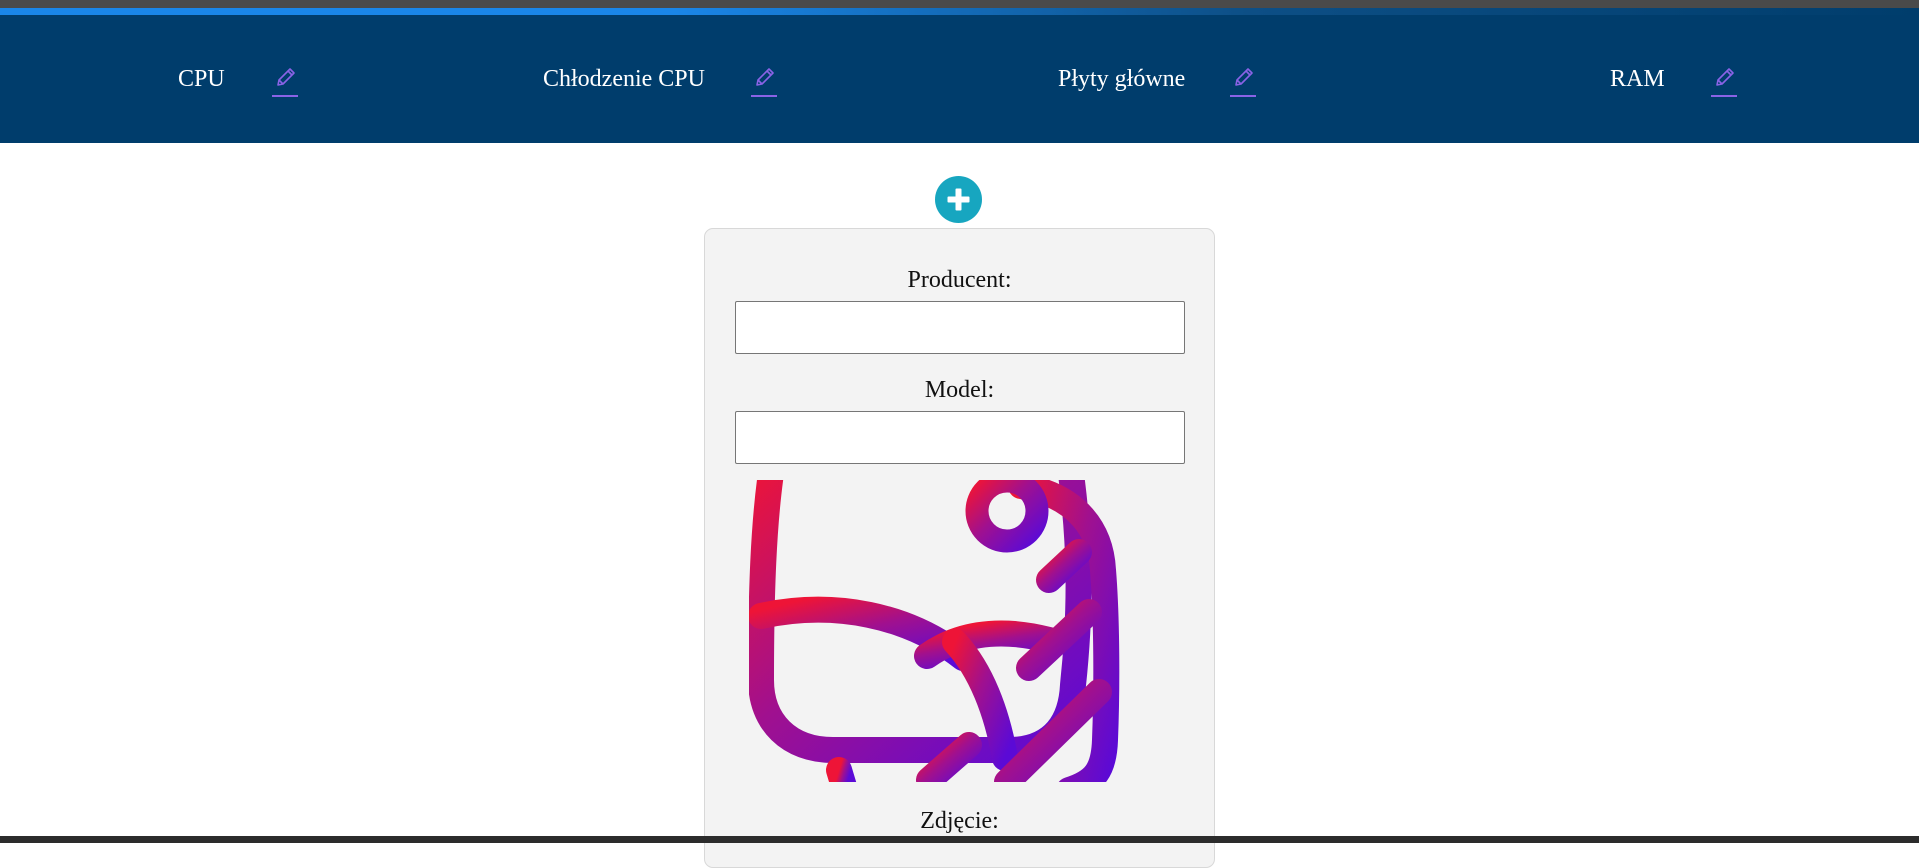  What do you see at coordinates (960, 327) in the screenshot?
I see `producer-input` at bounding box center [960, 327].